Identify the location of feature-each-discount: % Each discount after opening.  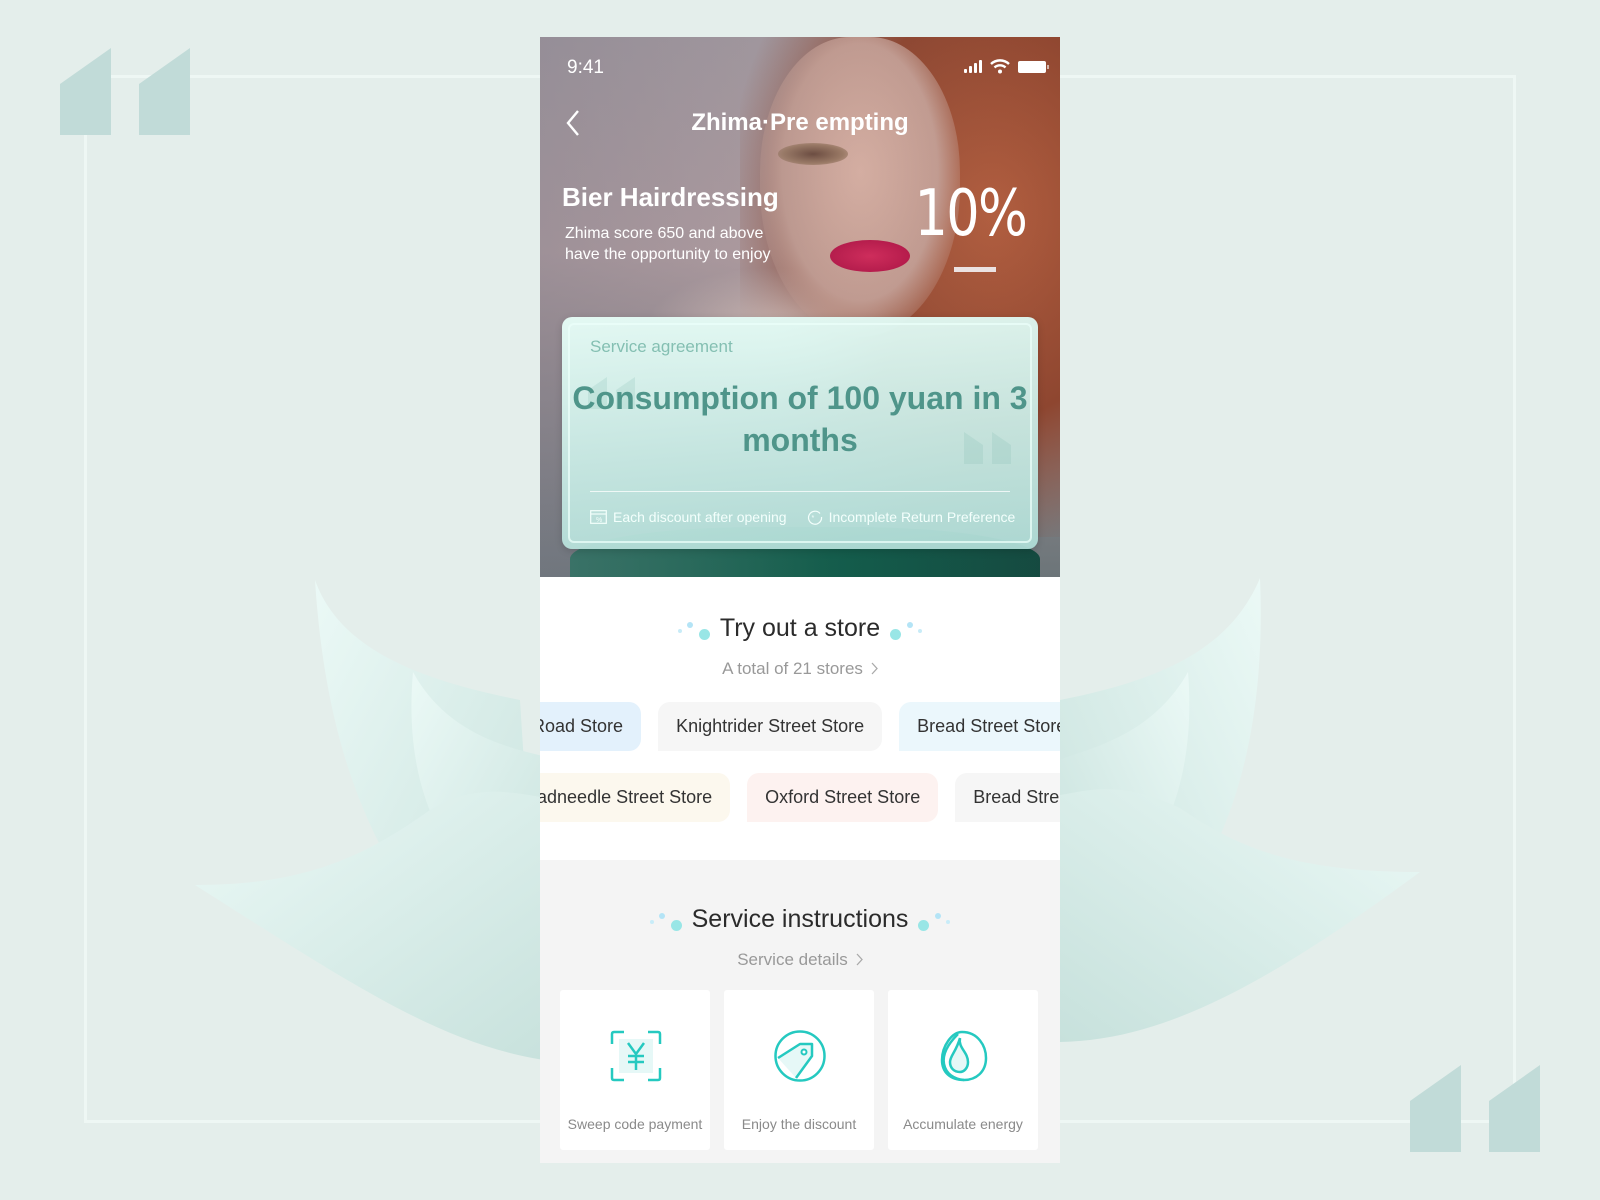
(688, 517).